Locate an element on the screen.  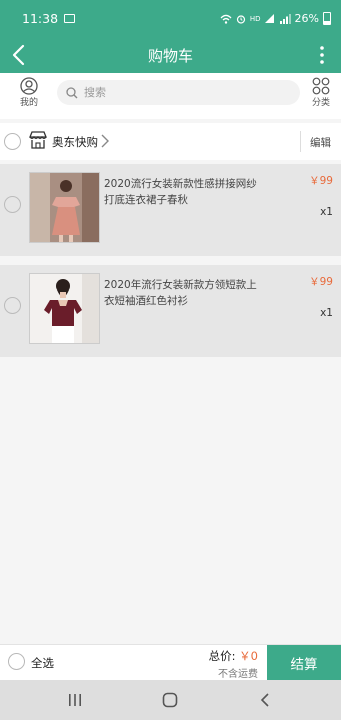
chevron-right-icon is located at coordinates (105, 141).